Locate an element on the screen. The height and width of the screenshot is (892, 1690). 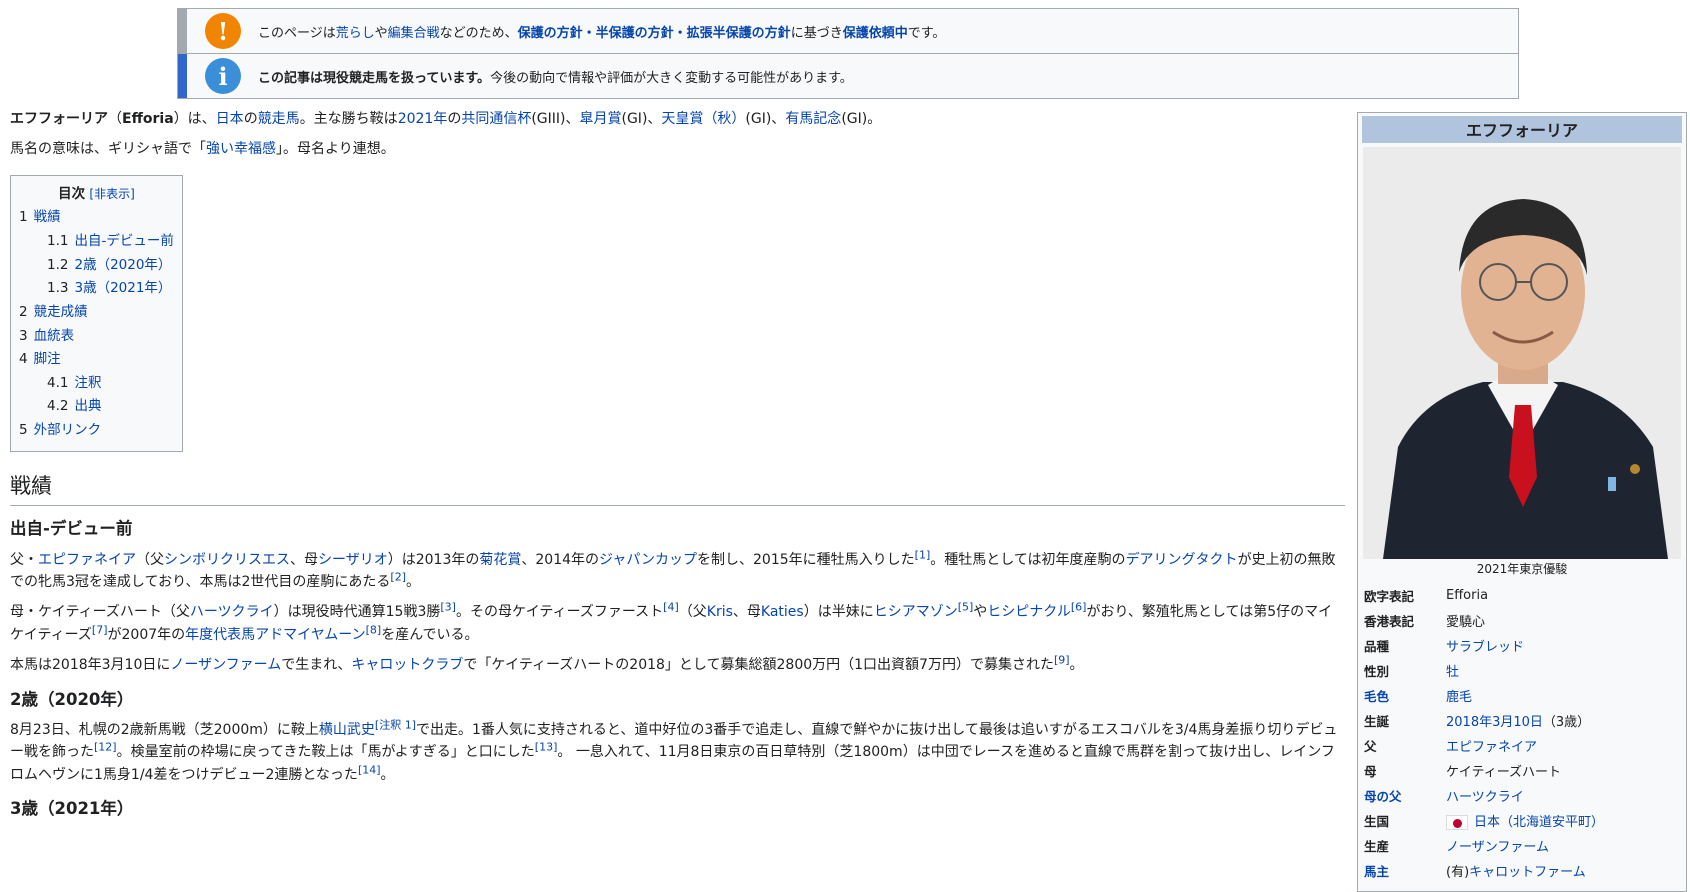
link-japan-cup: ジャパンカップ is located at coordinates (648, 560).